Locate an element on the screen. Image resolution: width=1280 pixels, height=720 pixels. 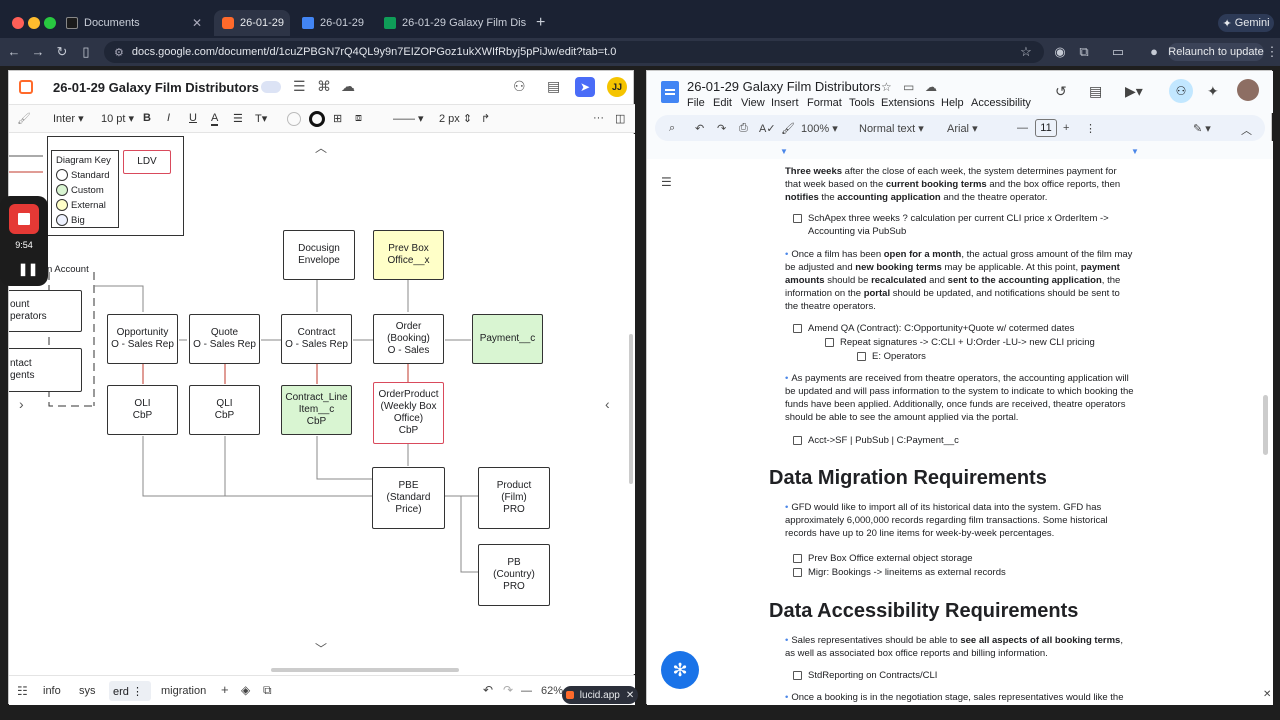
explore-button: ✻ is located at coordinates (680, 670).